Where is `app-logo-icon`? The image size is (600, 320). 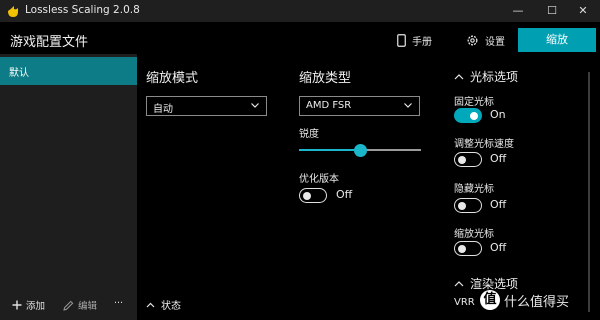
app-logo-icon is located at coordinates (13, 11).